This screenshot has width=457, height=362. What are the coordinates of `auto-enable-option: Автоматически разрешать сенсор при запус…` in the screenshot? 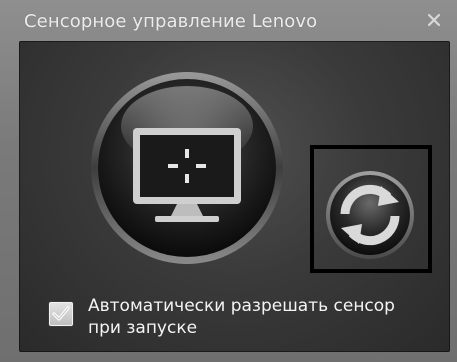 It's located at (238, 321).